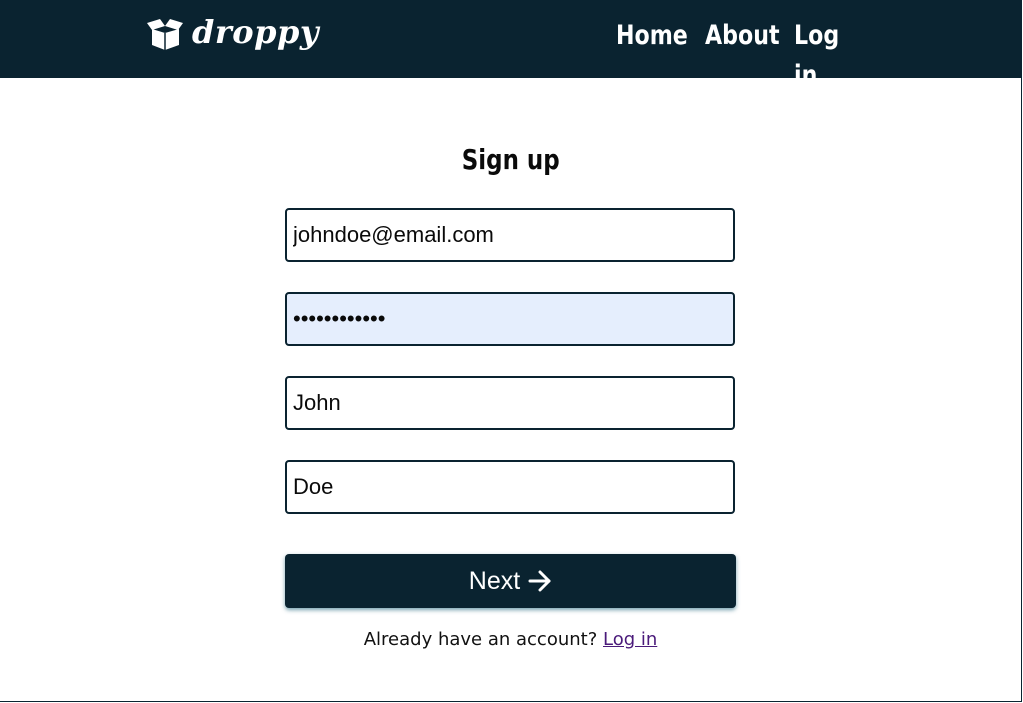  I want to click on arrow-right-icon, so click(540, 581).